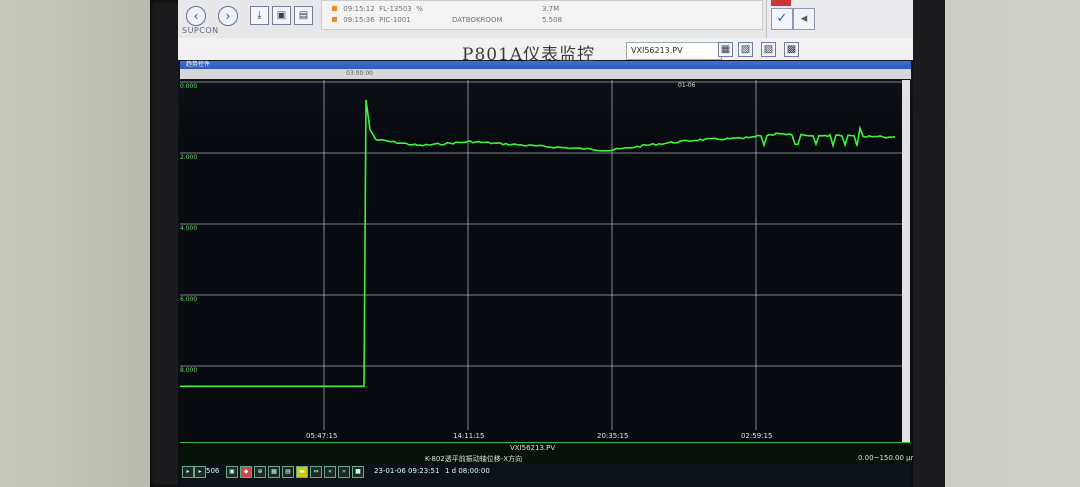 This screenshot has height=487, width=1080. I want to click on confirm-icon: ✓, so click(782, 19).